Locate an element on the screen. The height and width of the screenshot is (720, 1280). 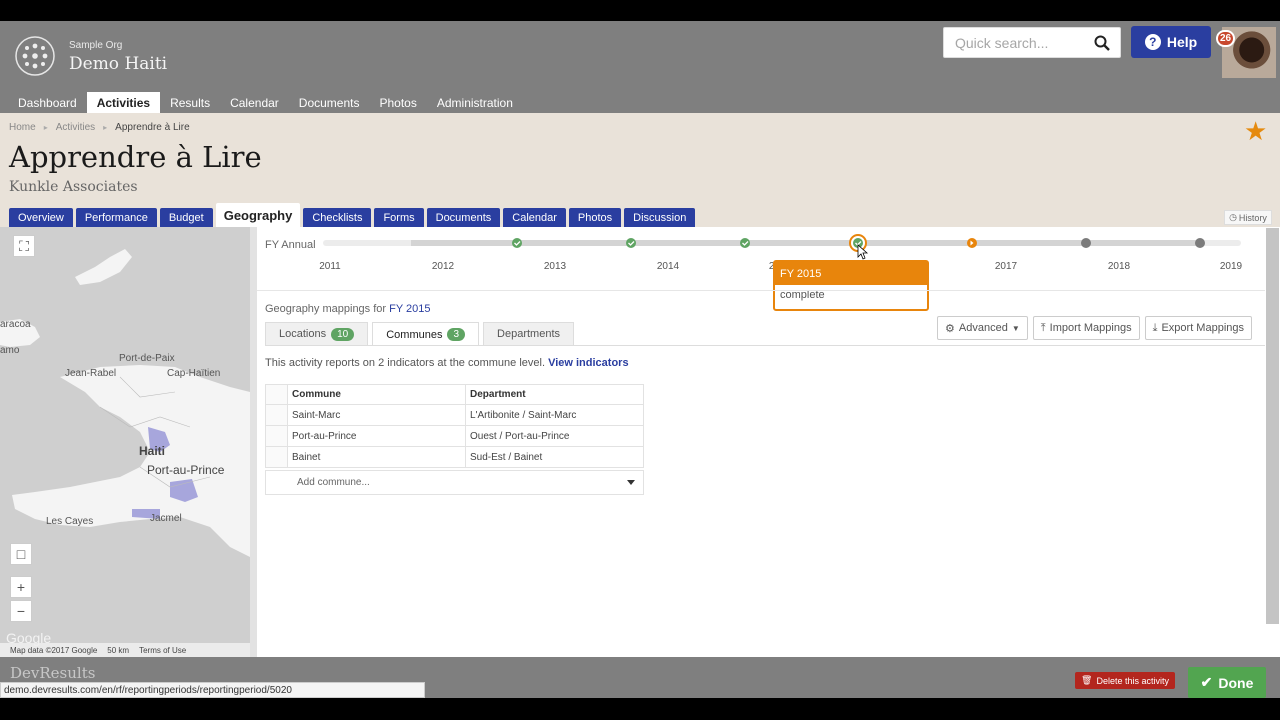
fullscreen-icon: ⛶ is located at coordinates (24, 246).